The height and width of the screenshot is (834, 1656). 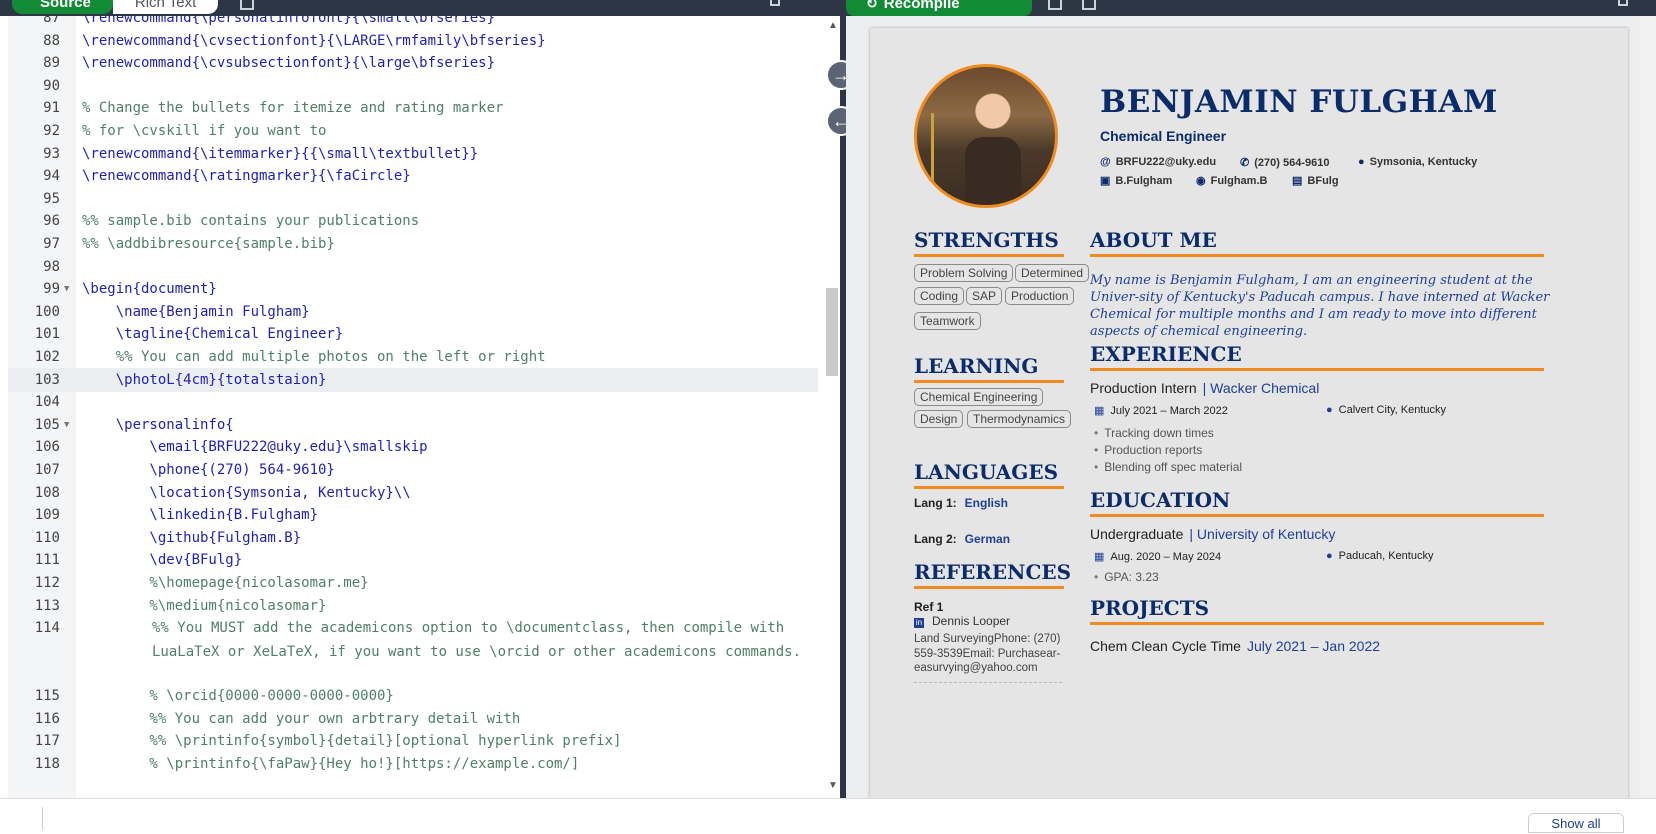 What do you see at coordinates (413, 696) in the screenshot?
I see `code-line: 115 % \orcid{0000-0000-0000-0000}` at bounding box center [413, 696].